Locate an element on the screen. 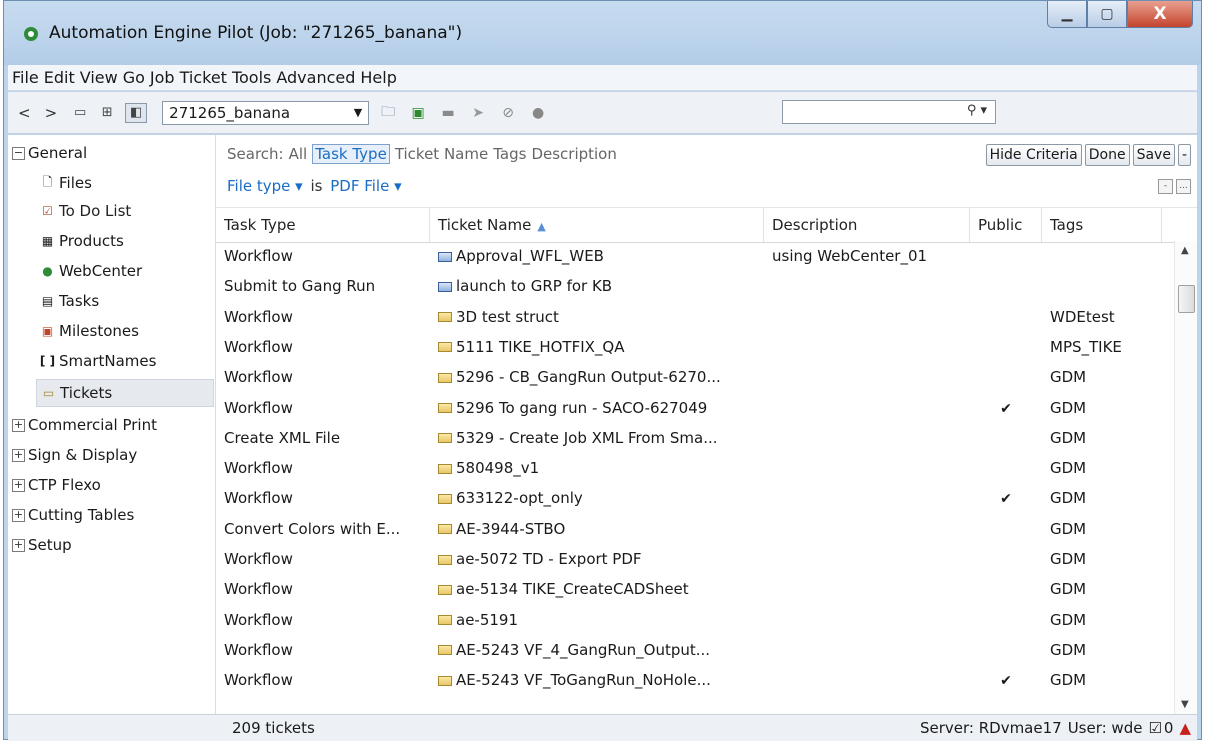 The image size is (1206, 741). tag-icon: ➤ is located at coordinates (478, 113).